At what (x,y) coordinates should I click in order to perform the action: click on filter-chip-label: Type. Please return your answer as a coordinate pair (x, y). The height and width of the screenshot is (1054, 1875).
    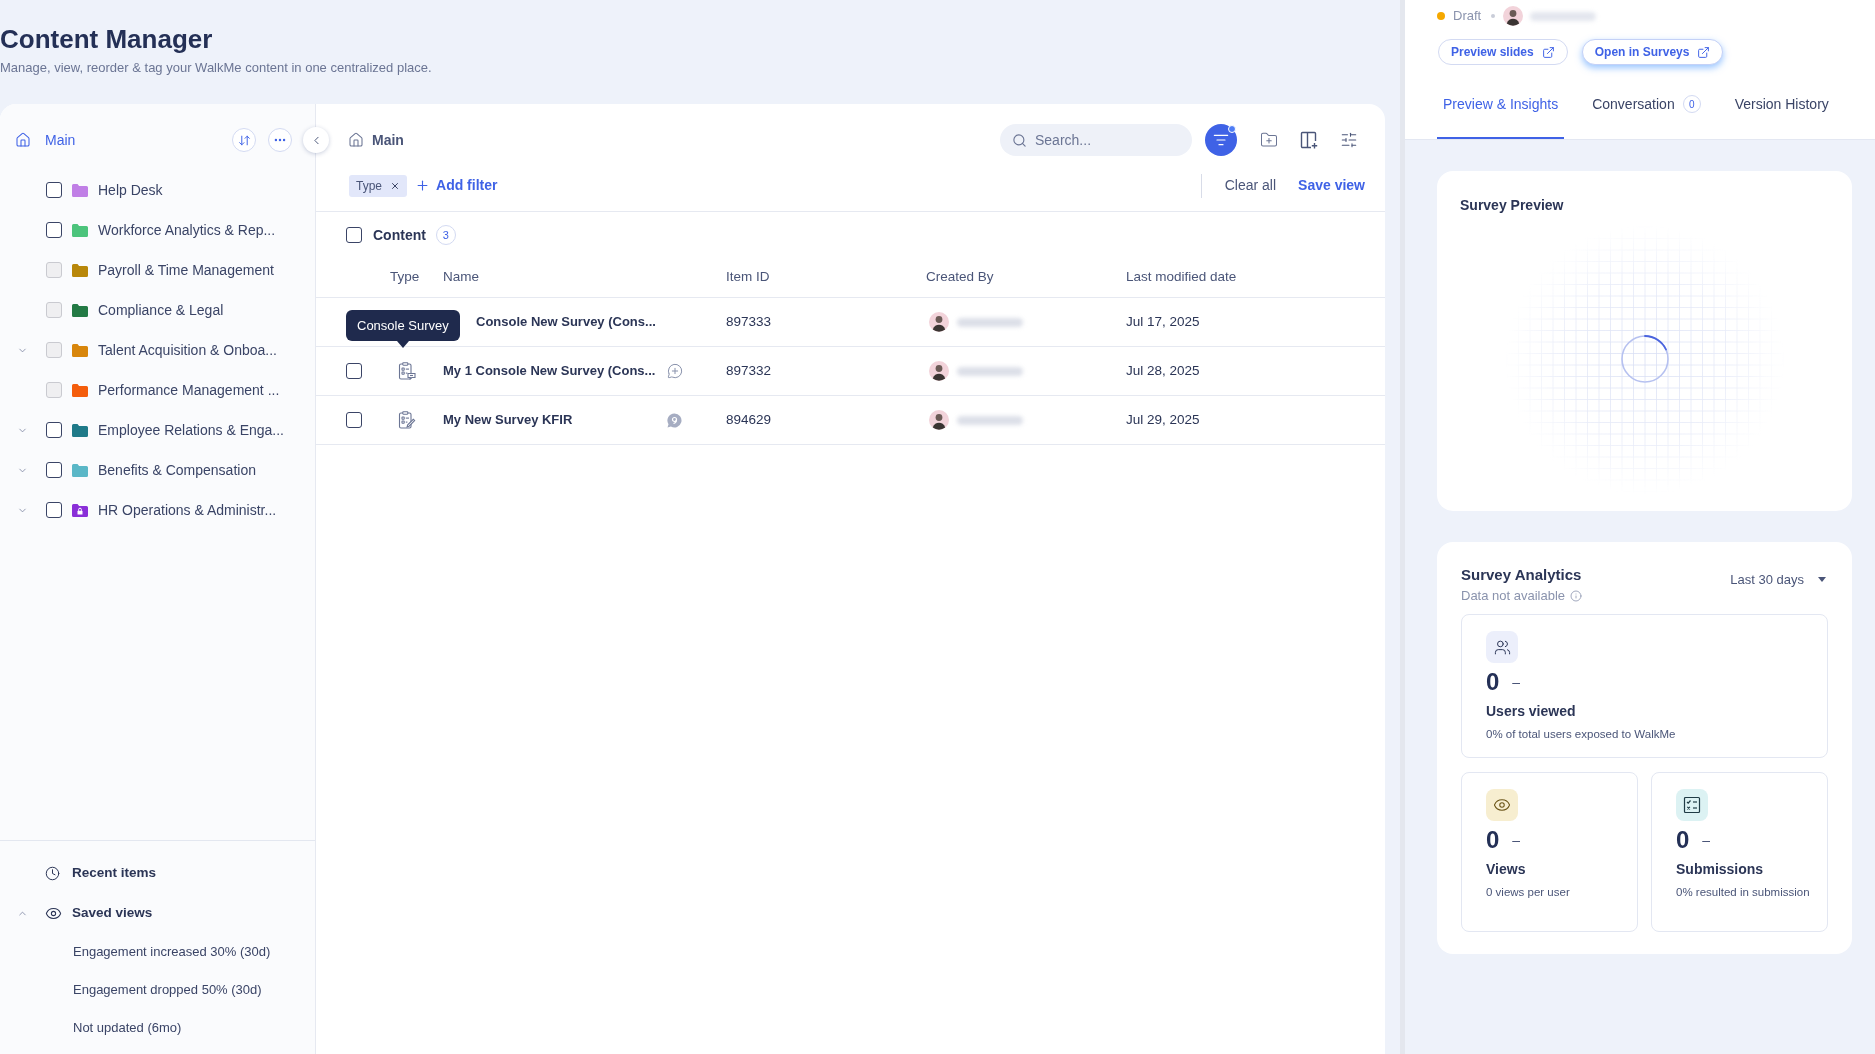
    Looking at the image, I should click on (369, 186).